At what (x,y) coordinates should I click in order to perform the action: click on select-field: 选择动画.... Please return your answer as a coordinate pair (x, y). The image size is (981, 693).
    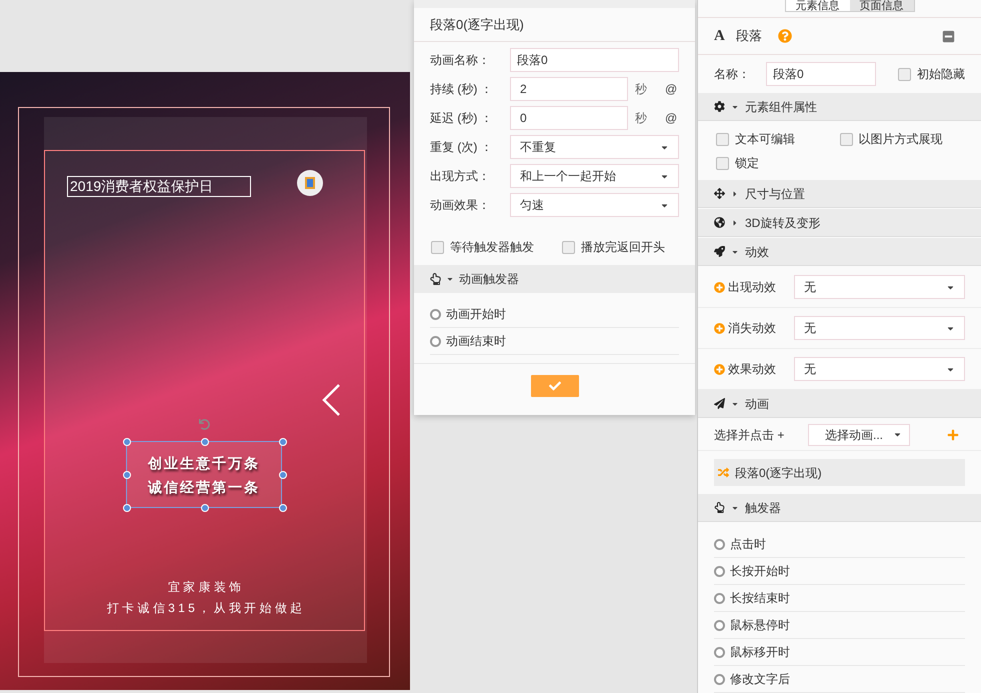
    Looking at the image, I should click on (859, 435).